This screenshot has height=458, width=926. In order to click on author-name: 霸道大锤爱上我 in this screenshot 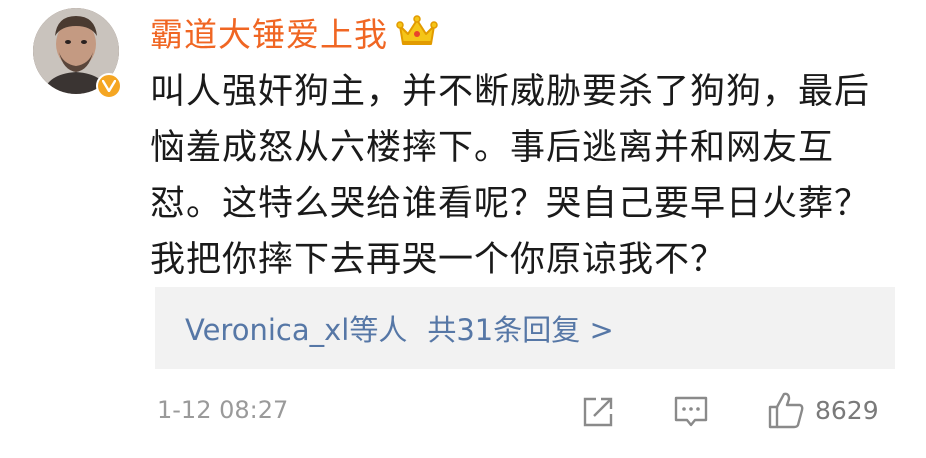, I will do `click(269, 32)`.